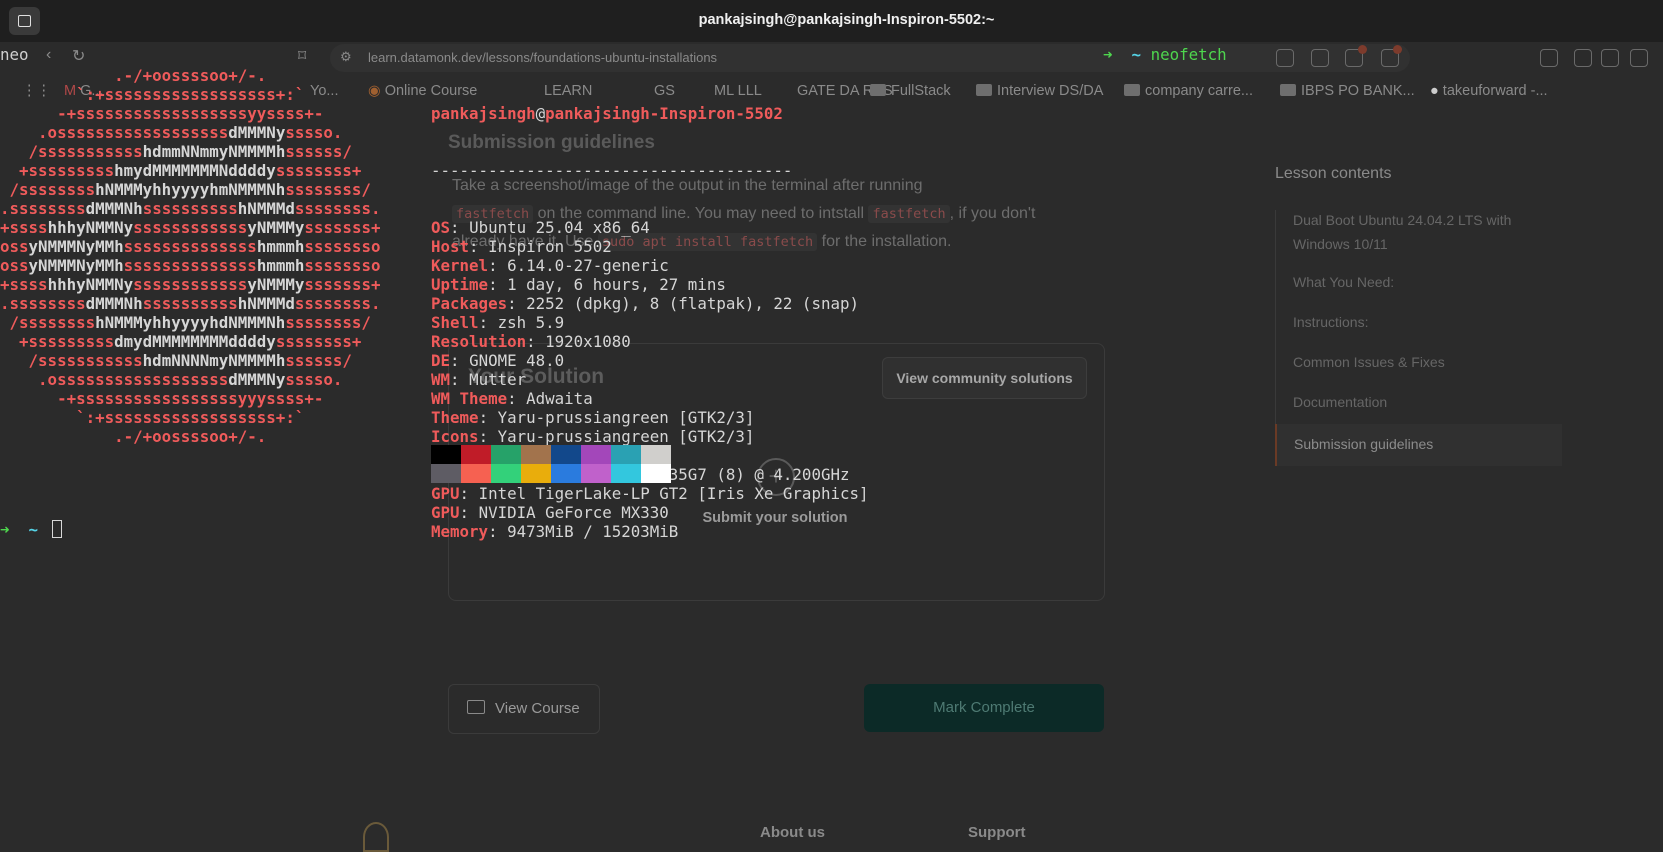  I want to click on terminal-header-bar: pankajsingh@pankajsingh-Inspiron-5502:~, so click(831, 21).